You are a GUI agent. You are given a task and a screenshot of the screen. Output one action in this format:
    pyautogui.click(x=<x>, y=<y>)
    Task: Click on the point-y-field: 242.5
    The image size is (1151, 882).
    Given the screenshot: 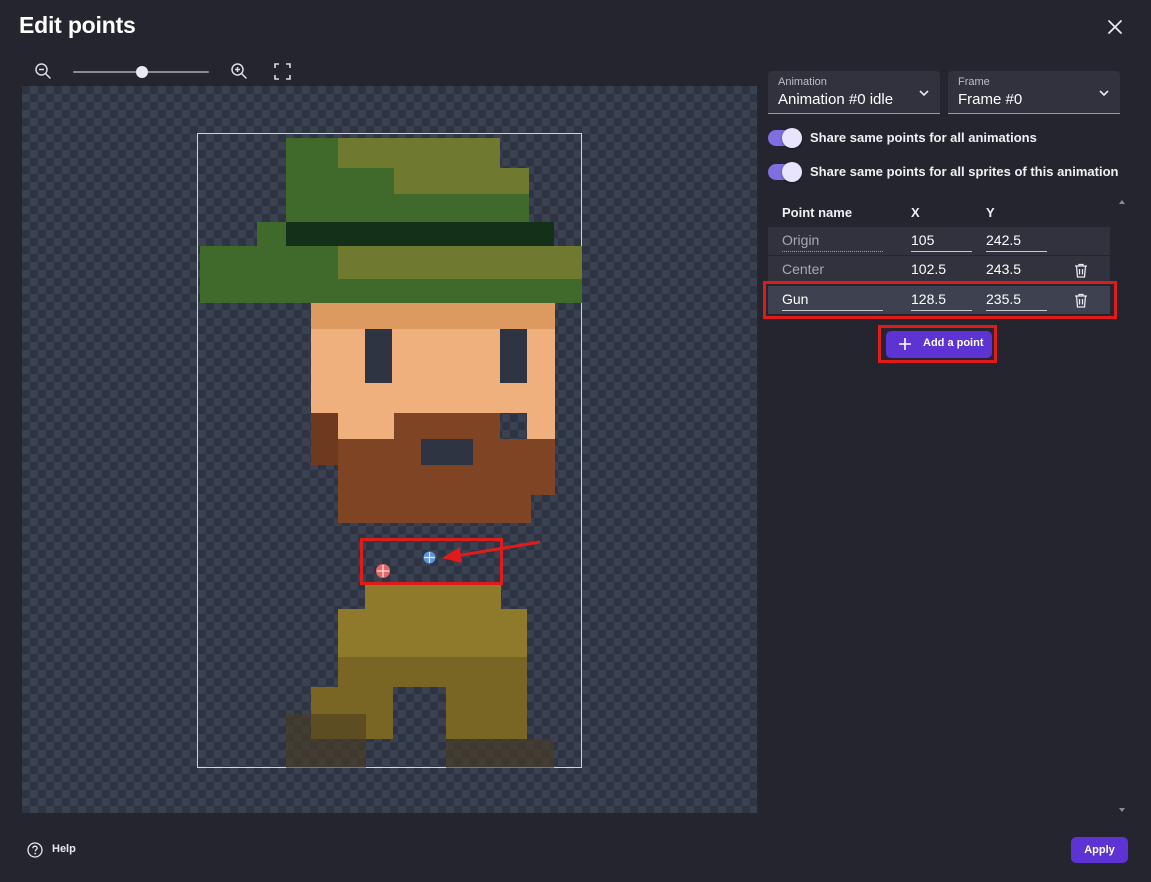 What is the action you would take?
    pyautogui.click(x=1016, y=242)
    